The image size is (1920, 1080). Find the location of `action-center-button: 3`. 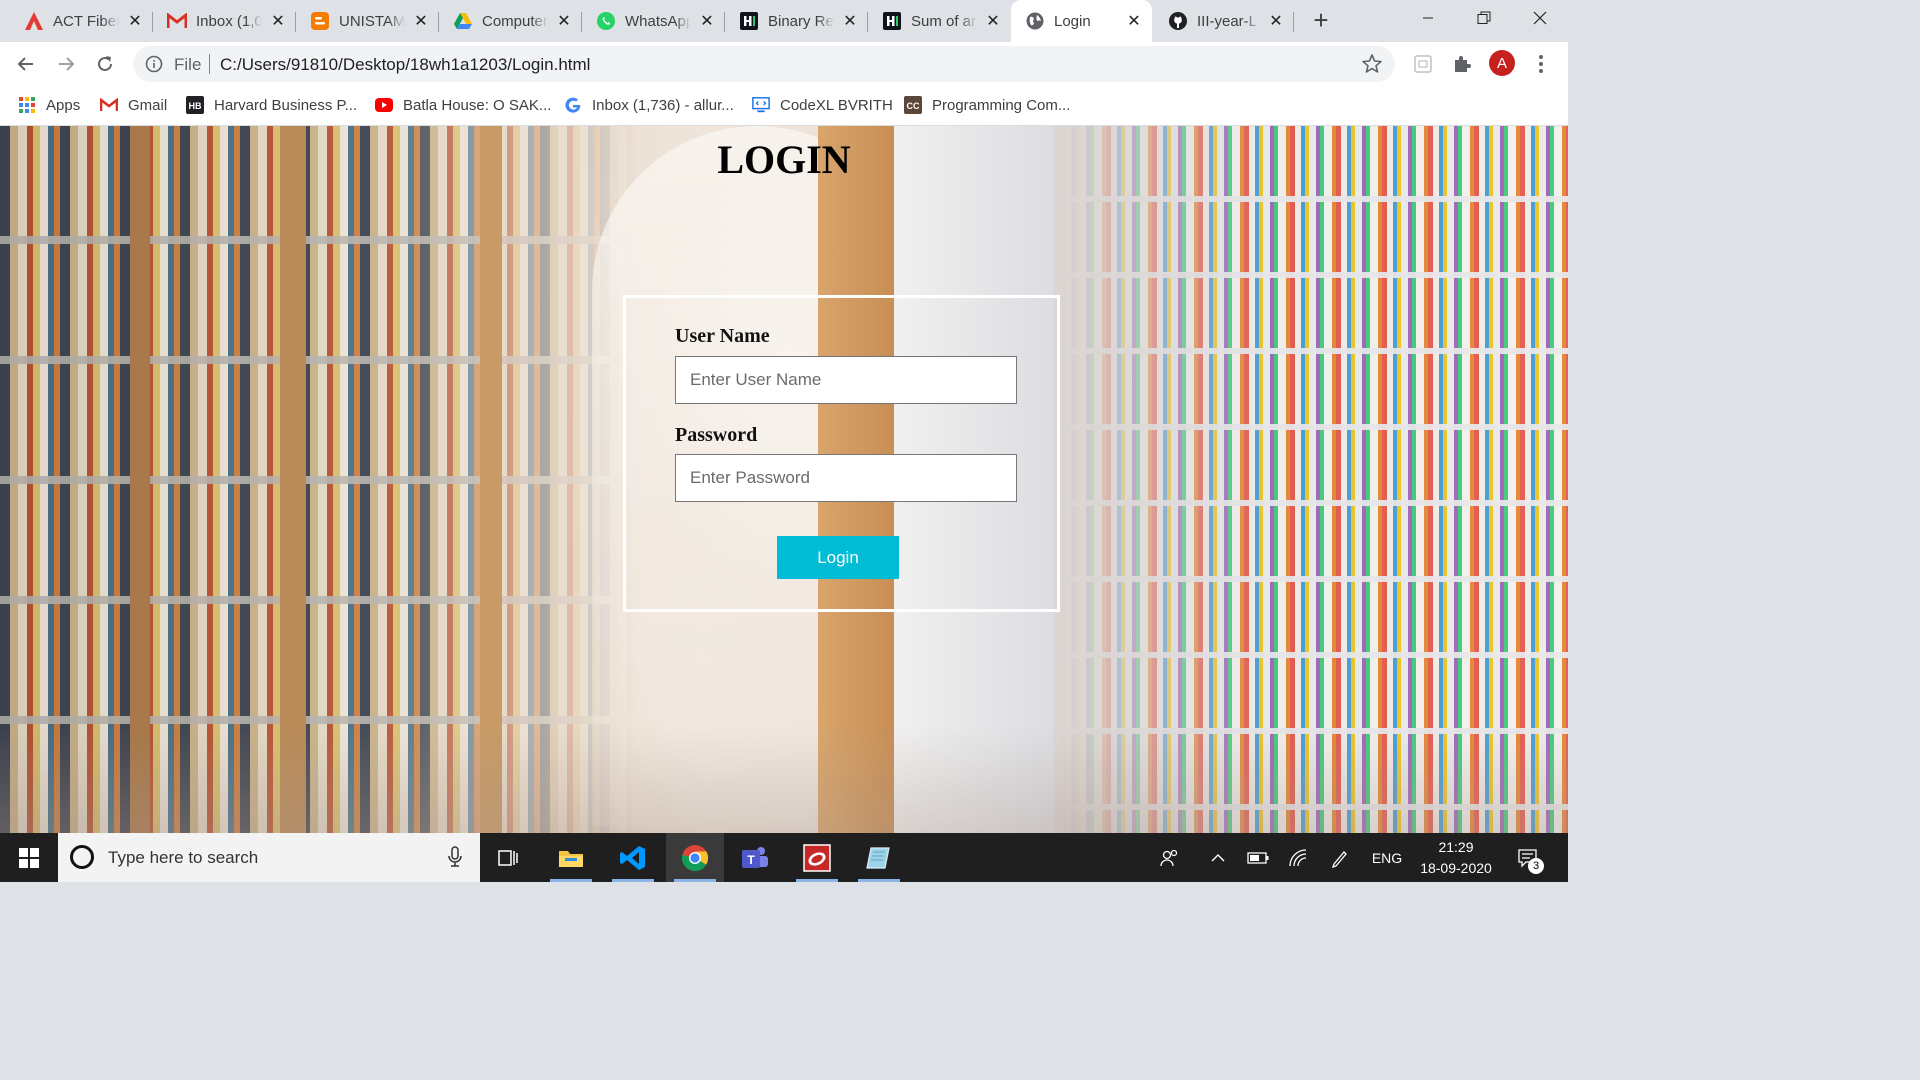

action-center-button: 3 is located at coordinates (1528, 857).